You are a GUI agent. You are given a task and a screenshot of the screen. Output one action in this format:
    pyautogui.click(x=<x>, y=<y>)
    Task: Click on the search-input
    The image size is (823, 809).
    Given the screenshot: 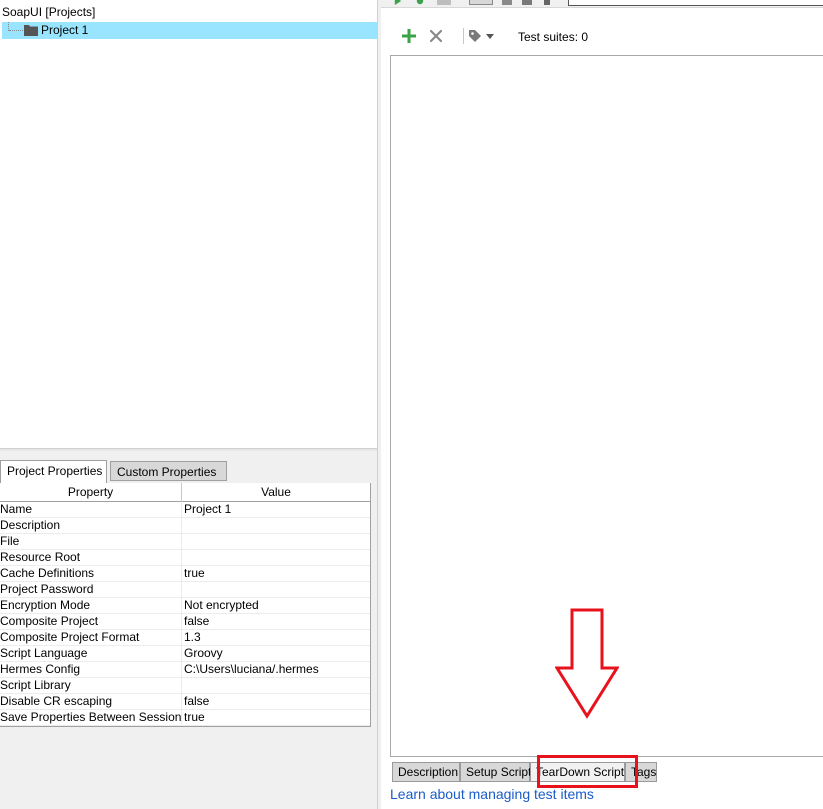 What is the action you would take?
    pyautogui.click(x=695, y=3)
    